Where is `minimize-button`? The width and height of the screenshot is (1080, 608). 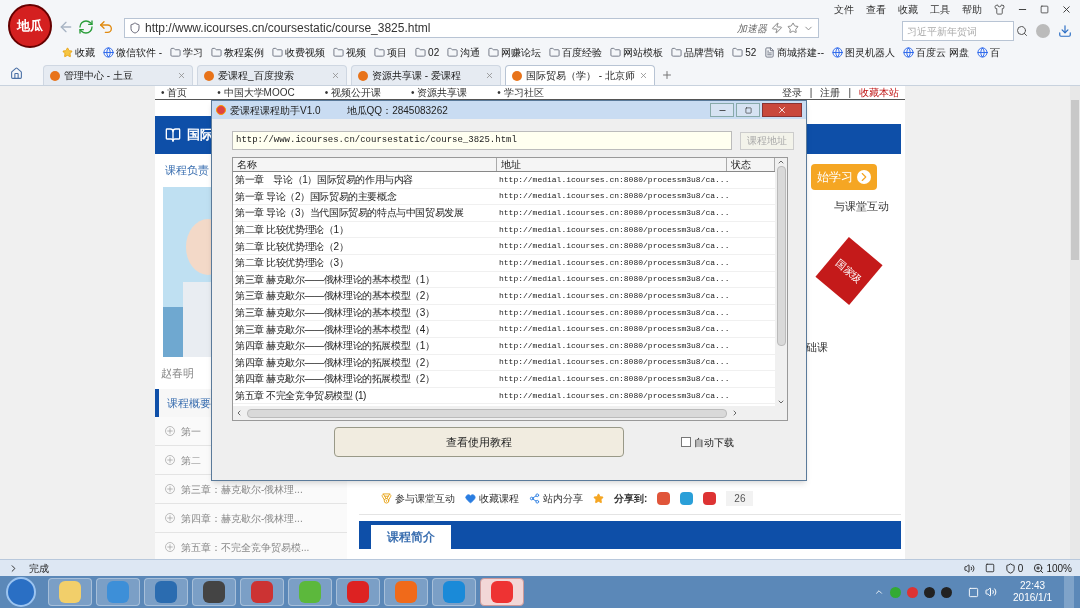
minimize-button is located at coordinates (722, 110).